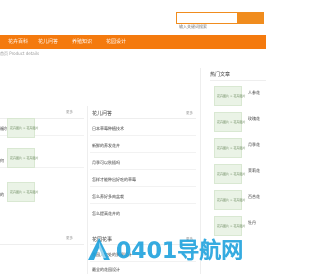 The width and height of the screenshot is (320, 274). What do you see at coordinates (106, 146) in the screenshot?
I see `list-item: 新鲜的养发花卉` at bounding box center [106, 146].